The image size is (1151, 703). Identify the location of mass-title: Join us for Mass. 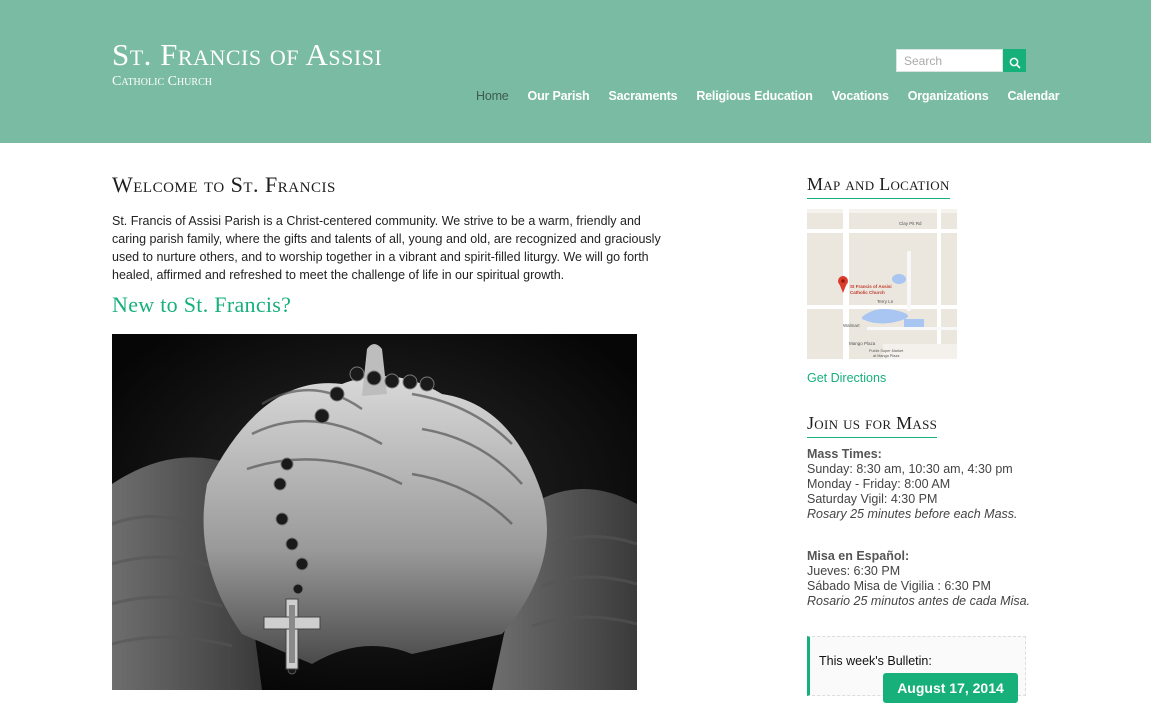
(872, 425).